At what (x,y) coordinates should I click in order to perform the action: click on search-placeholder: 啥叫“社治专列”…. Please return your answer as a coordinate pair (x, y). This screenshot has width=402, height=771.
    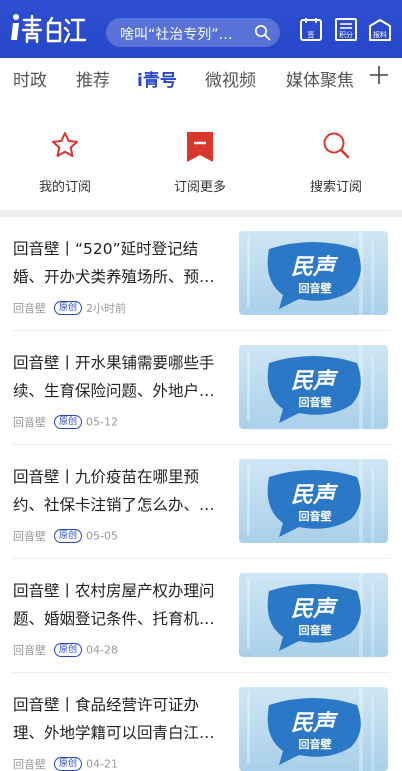
    Looking at the image, I should click on (176, 35).